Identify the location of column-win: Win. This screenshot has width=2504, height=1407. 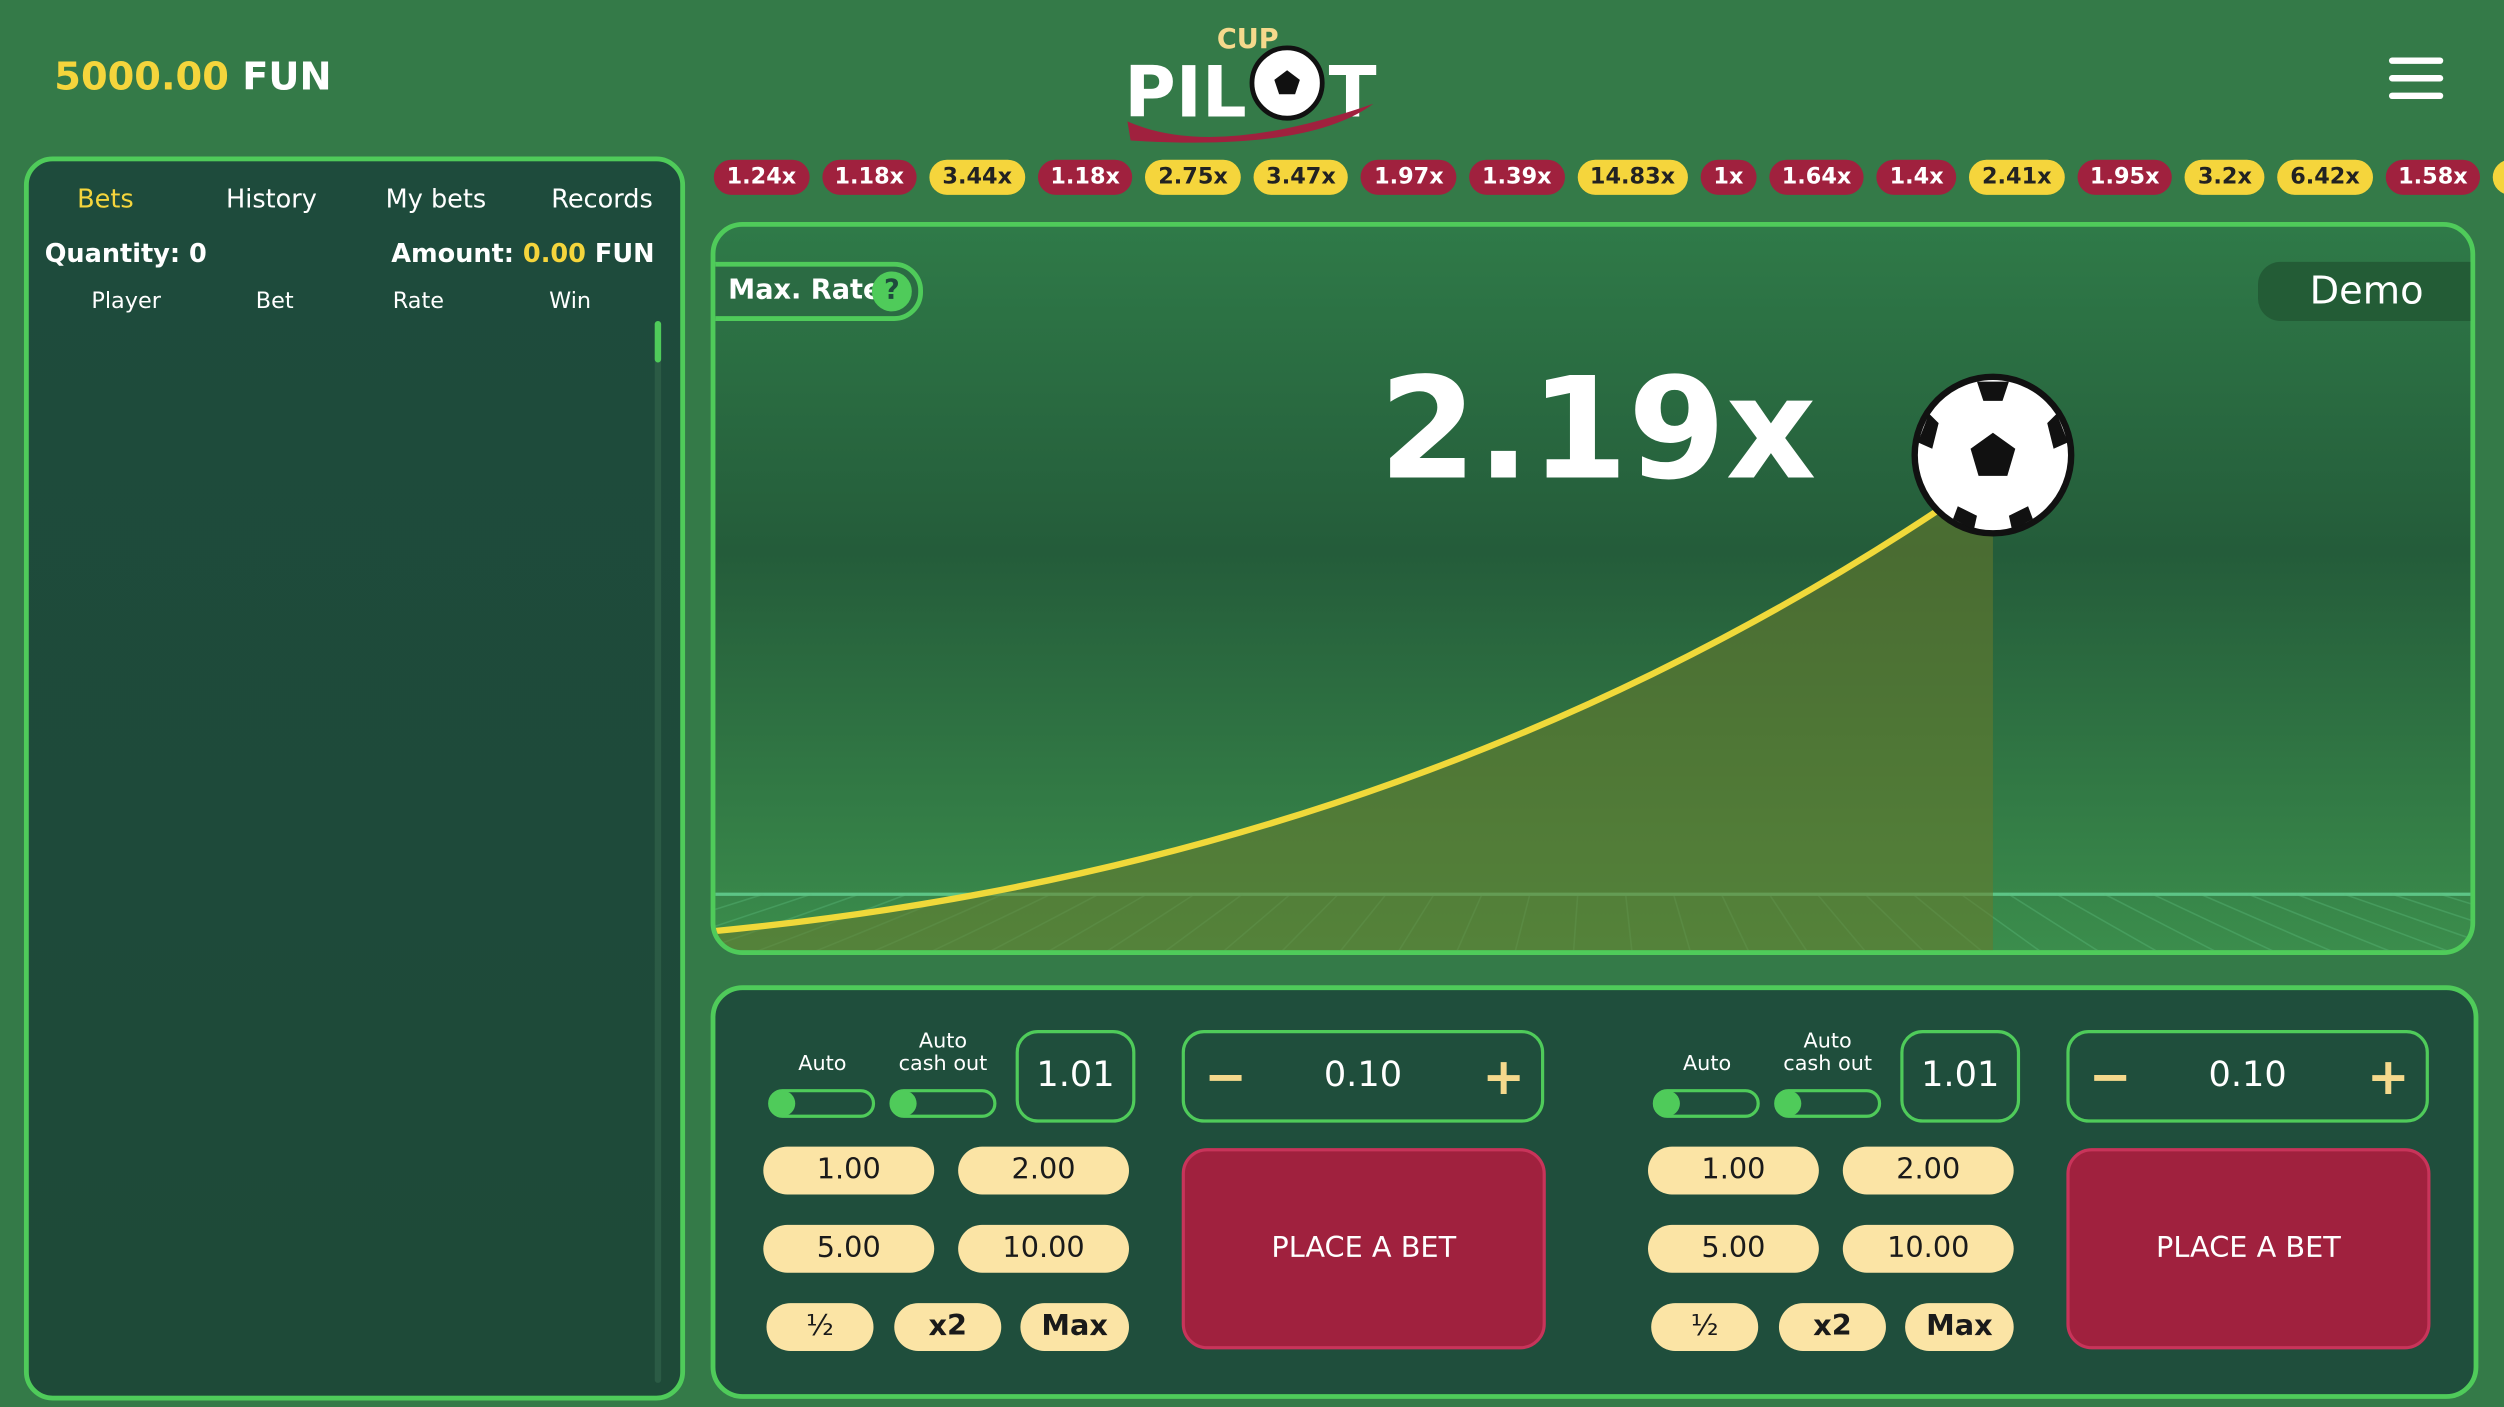
(570, 302).